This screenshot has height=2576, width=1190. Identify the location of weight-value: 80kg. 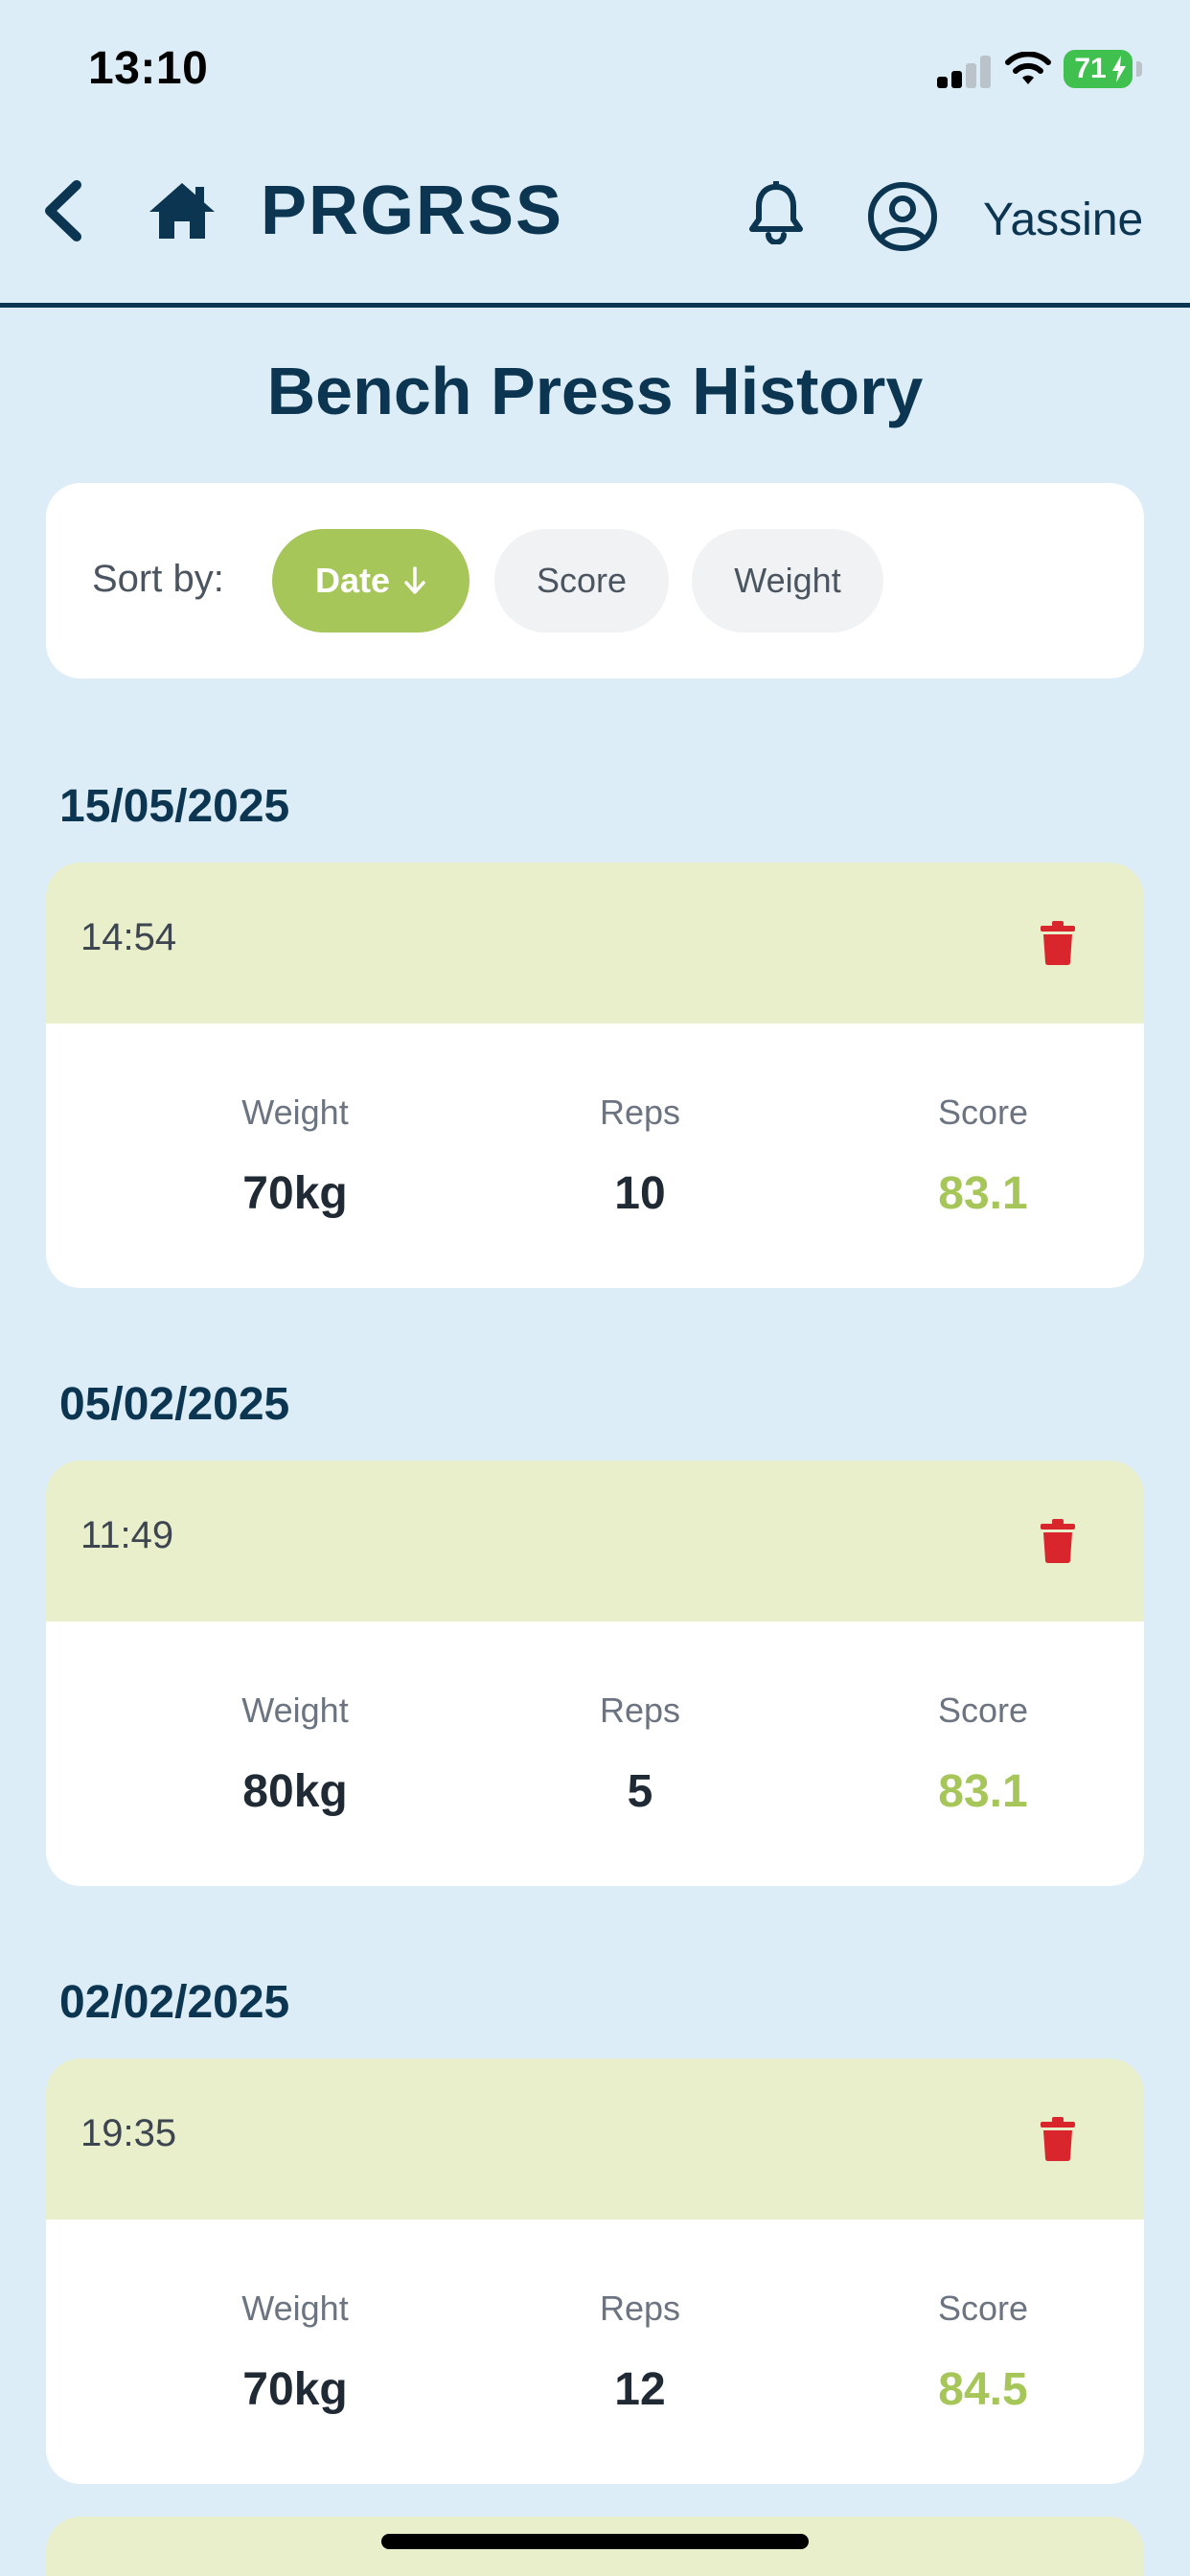
(295, 1791).